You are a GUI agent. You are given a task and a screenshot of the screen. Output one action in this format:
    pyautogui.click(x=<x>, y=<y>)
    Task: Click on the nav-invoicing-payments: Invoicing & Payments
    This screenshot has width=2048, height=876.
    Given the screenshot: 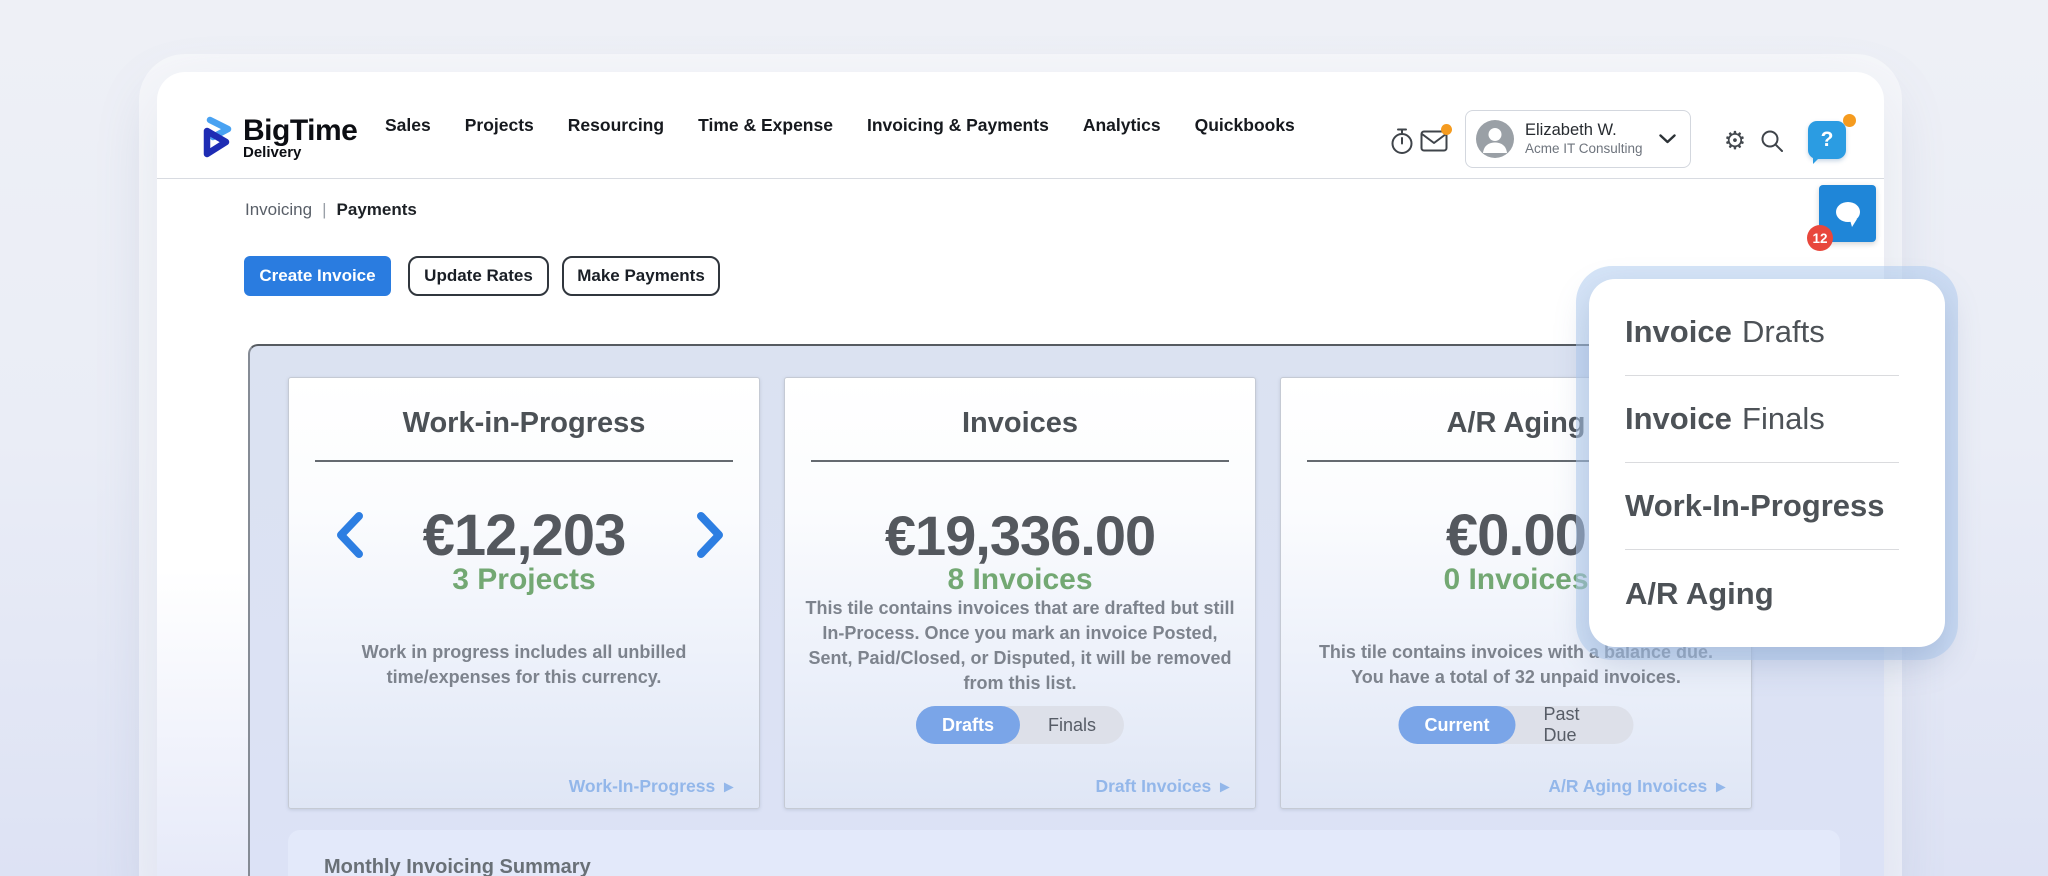 What is the action you would take?
    pyautogui.click(x=958, y=125)
    